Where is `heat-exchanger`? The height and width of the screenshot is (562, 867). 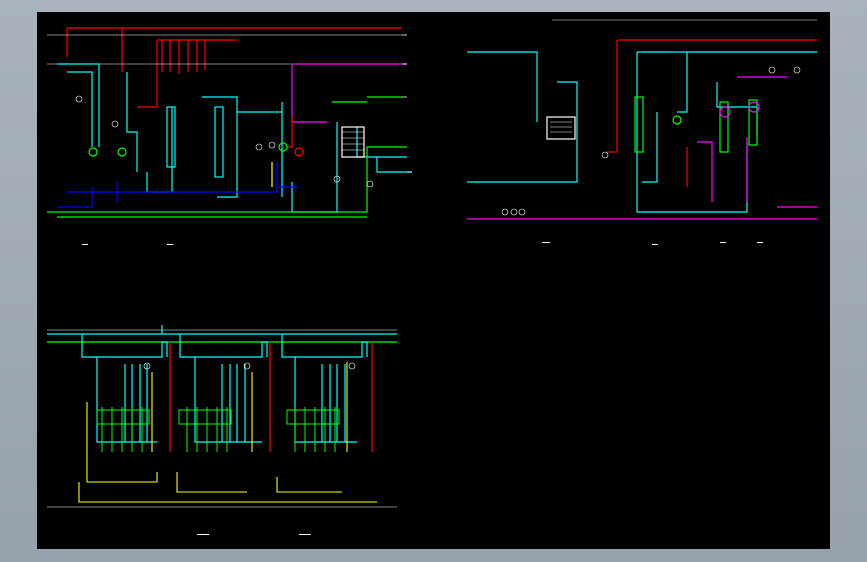
heat-exchanger is located at coordinates (561, 128).